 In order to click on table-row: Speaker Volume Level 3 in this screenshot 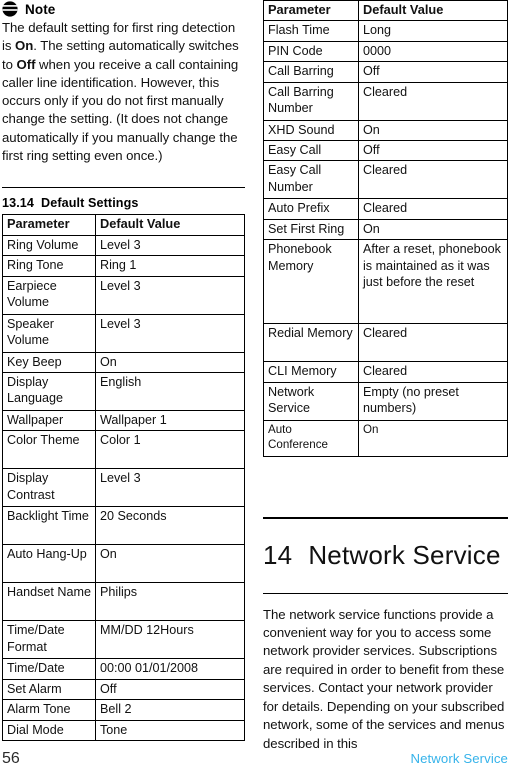, I will do `click(123, 333)`.